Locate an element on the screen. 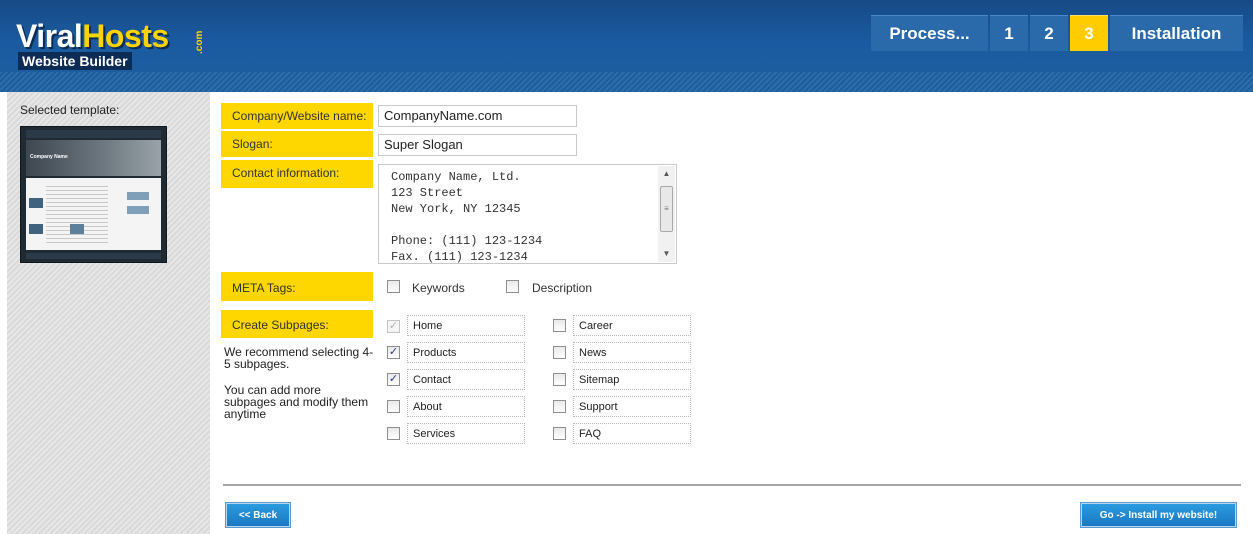  company-name-input: CompanyName.com is located at coordinates (477, 116).